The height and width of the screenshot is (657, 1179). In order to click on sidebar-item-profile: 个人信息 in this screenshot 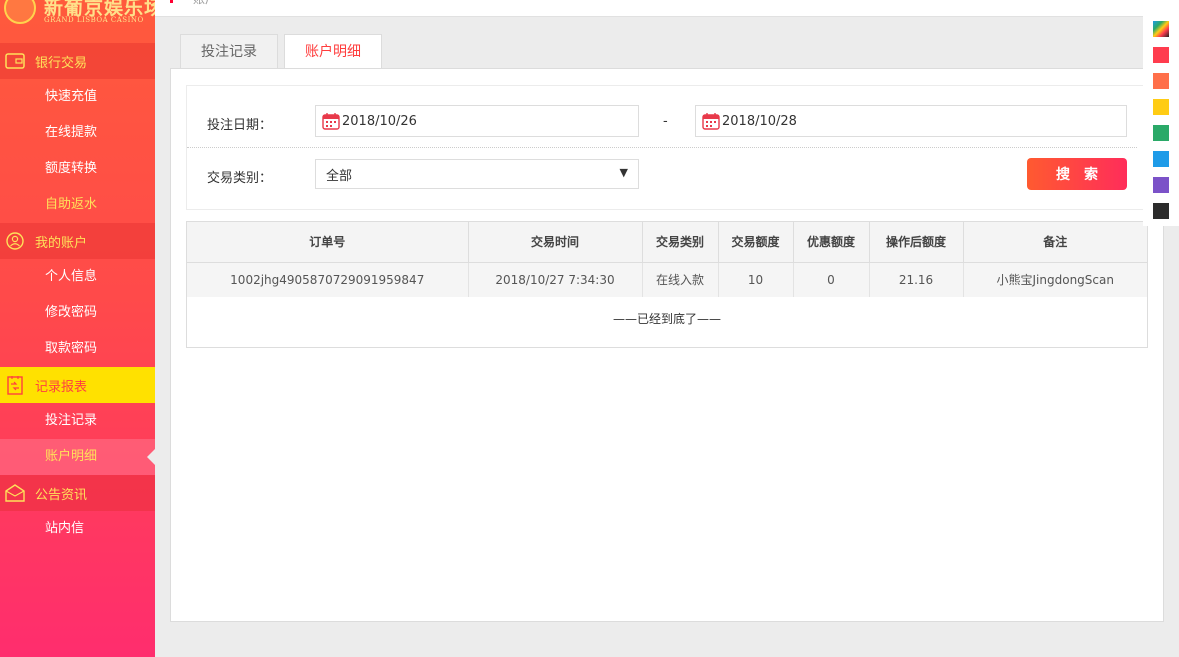, I will do `click(77, 277)`.